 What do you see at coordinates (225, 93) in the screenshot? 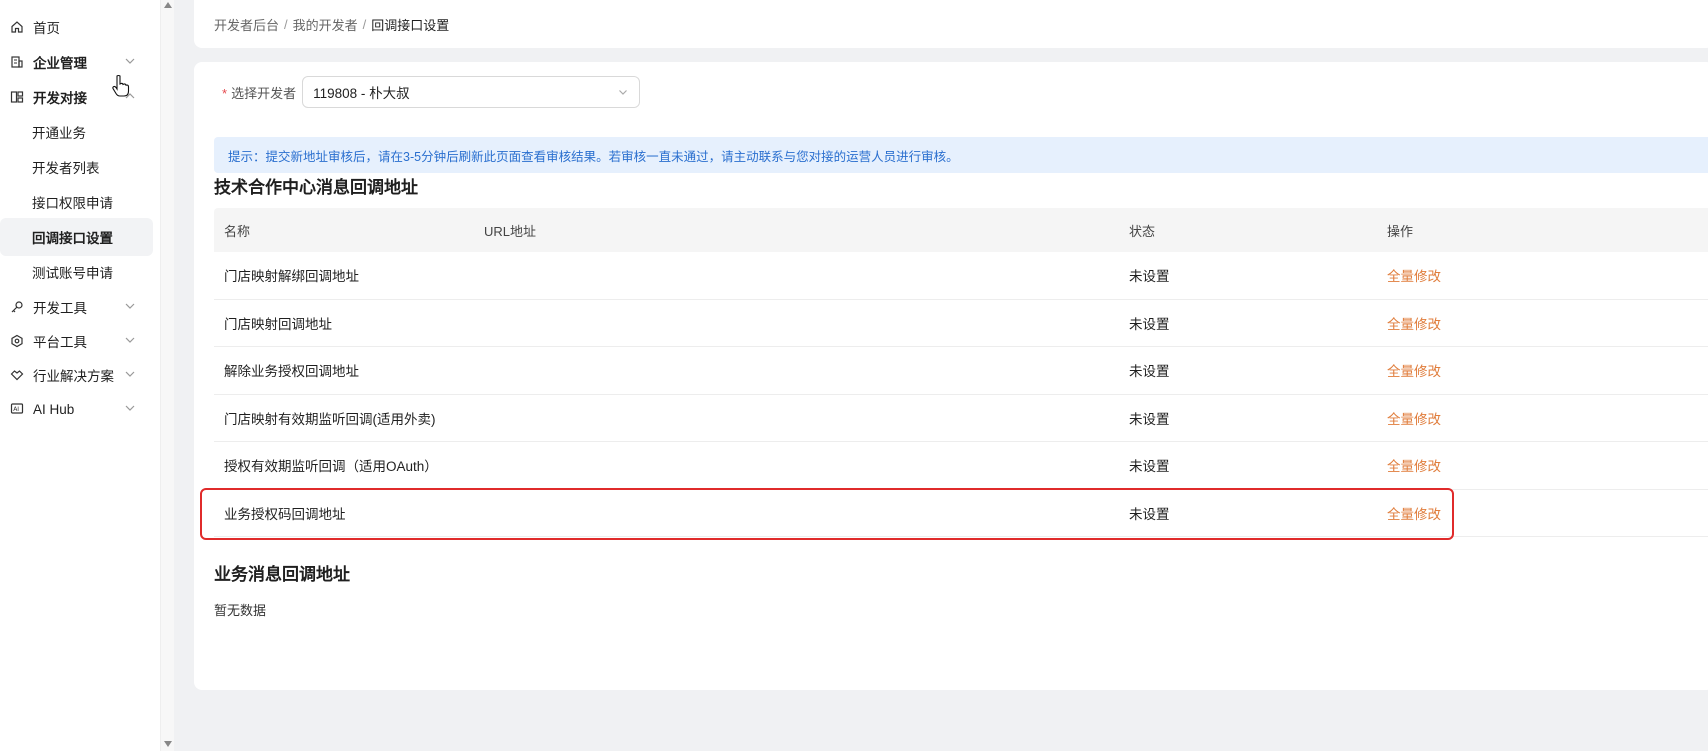
I see `required-mark: *` at bounding box center [225, 93].